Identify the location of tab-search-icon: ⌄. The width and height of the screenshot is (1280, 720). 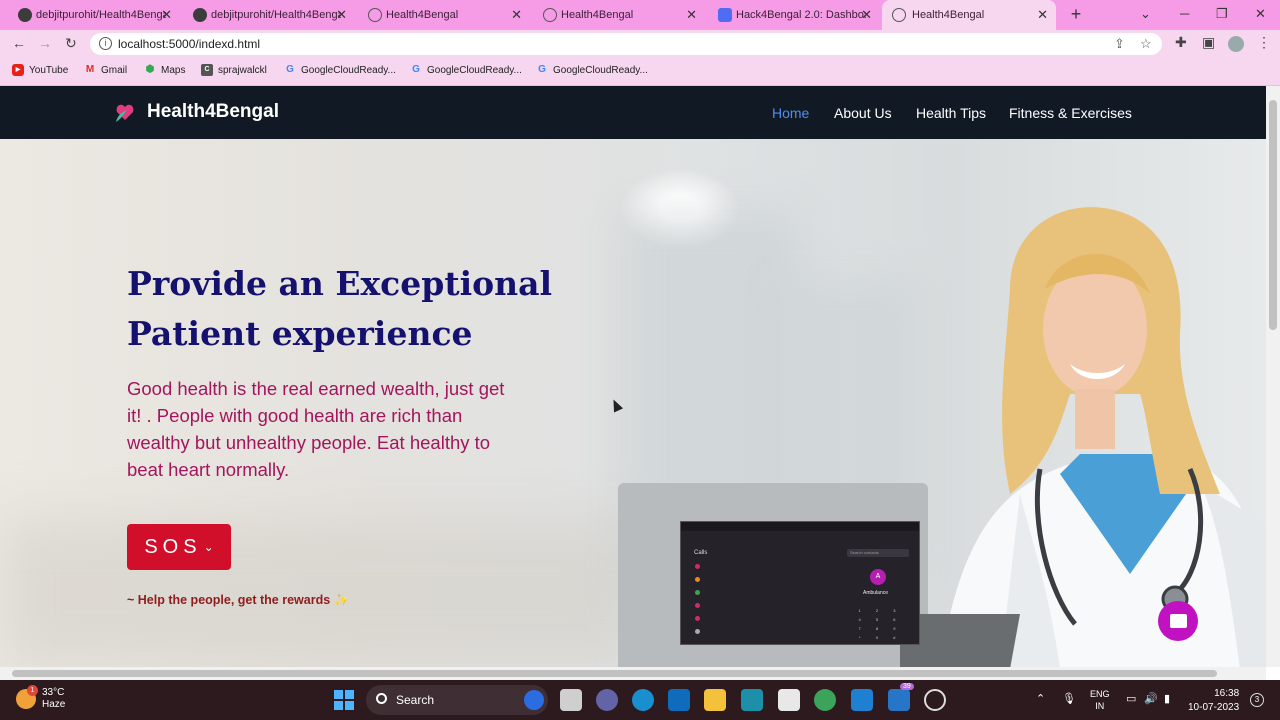
(1145, 14).